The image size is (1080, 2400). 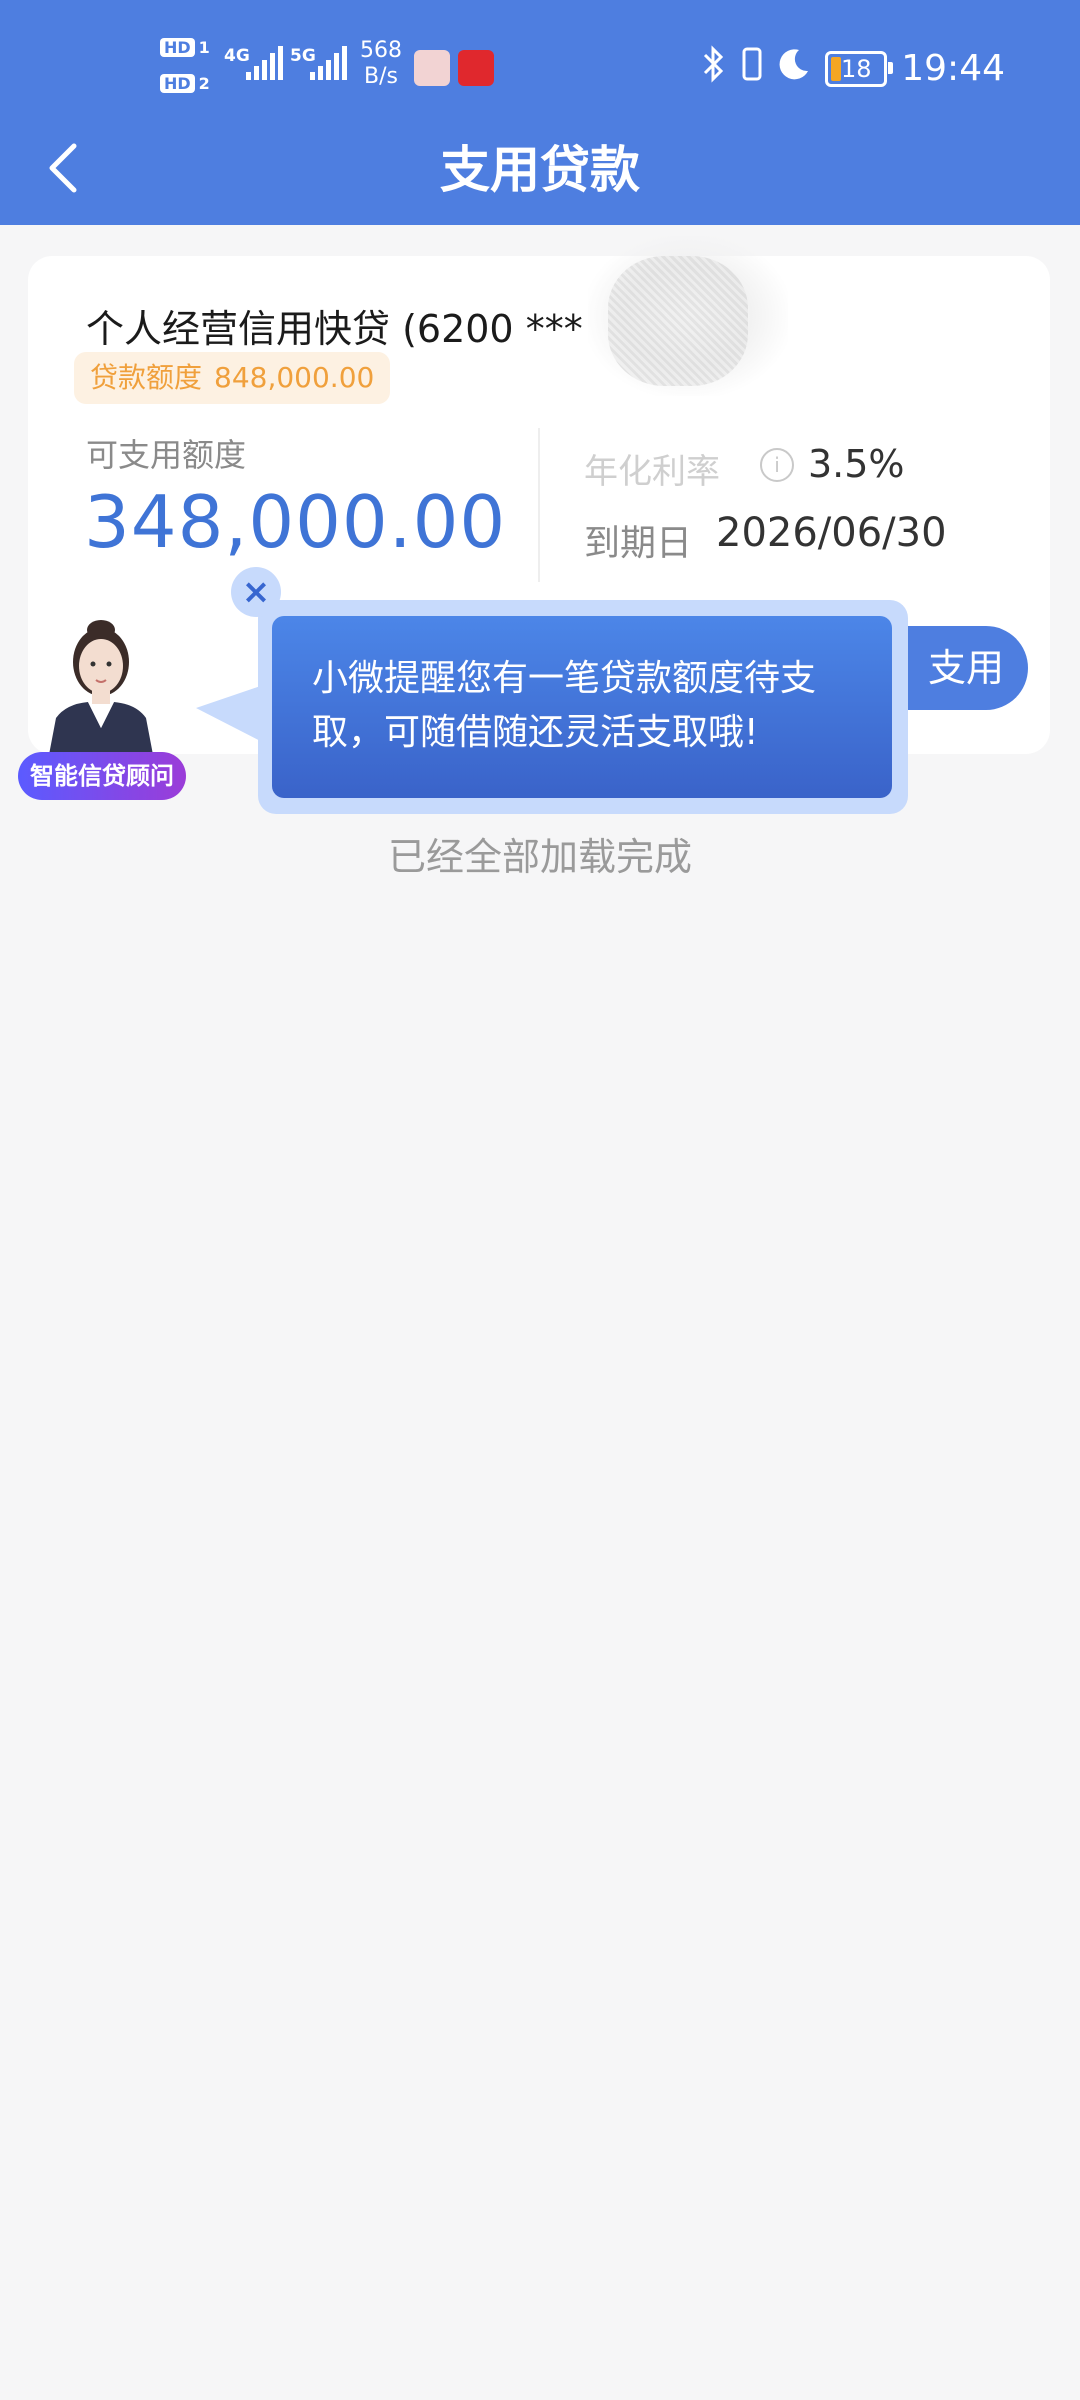 What do you see at coordinates (831, 533) in the screenshot?
I see `due-date-value: 2026/06/30` at bounding box center [831, 533].